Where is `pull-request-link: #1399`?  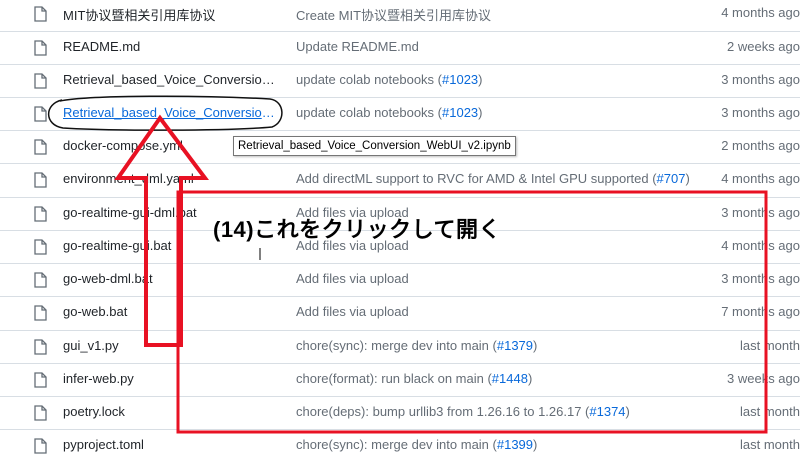
pull-request-link: #1399 is located at coordinates (515, 444).